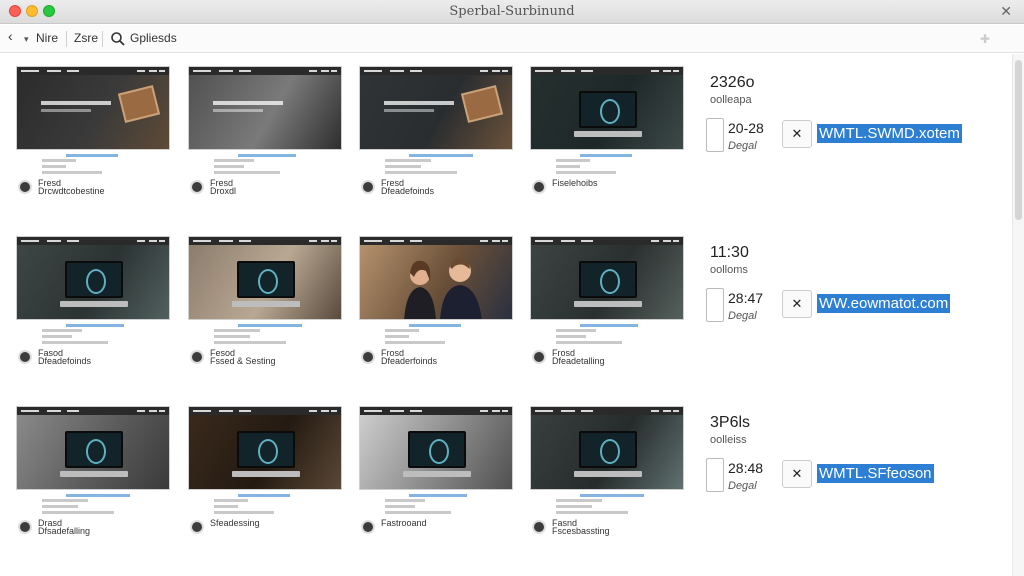 The width and height of the screenshot is (1024, 576). I want to click on gallery-card: Frosd Dfeadetalling, so click(607, 301).